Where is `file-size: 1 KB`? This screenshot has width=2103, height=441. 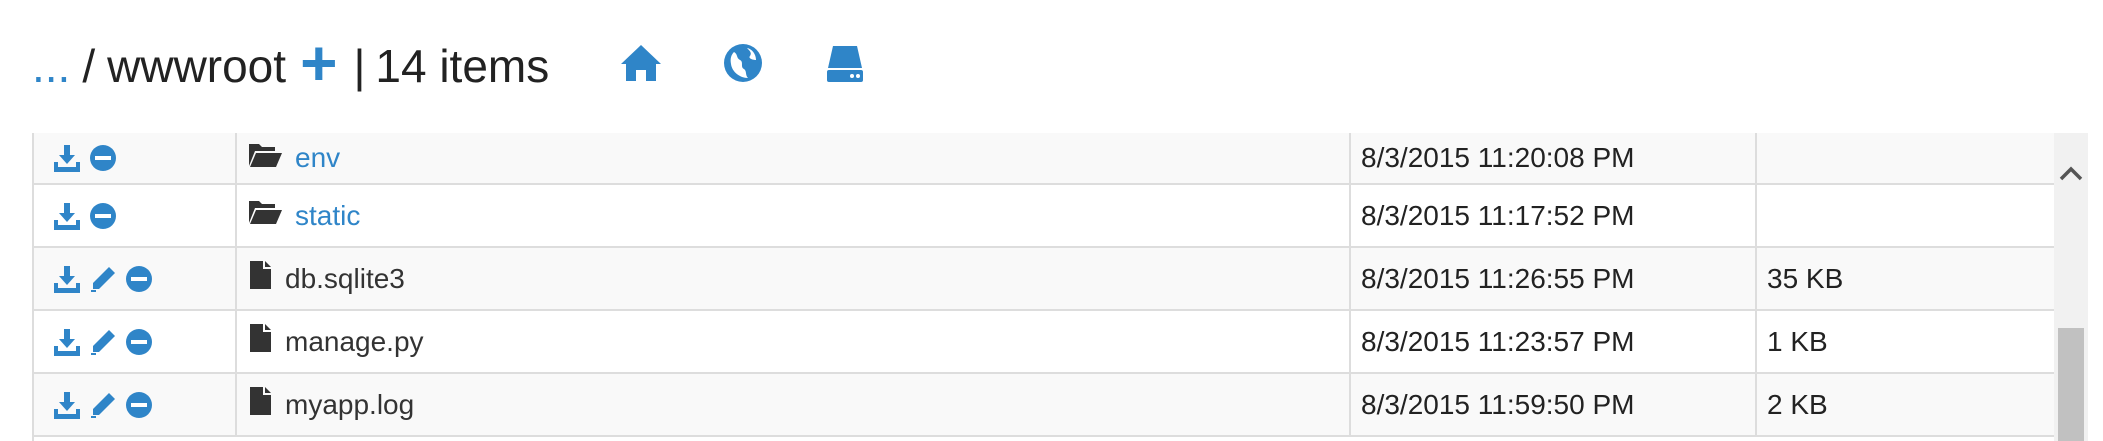
file-size: 1 KB is located at coordinates (1906, 342).